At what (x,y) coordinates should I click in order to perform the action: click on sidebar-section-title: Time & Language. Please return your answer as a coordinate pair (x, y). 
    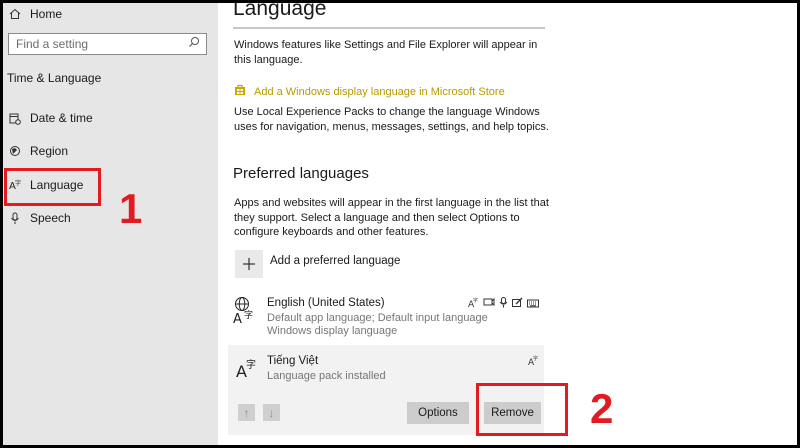
    Looking at the image, I should click on (54, 78).